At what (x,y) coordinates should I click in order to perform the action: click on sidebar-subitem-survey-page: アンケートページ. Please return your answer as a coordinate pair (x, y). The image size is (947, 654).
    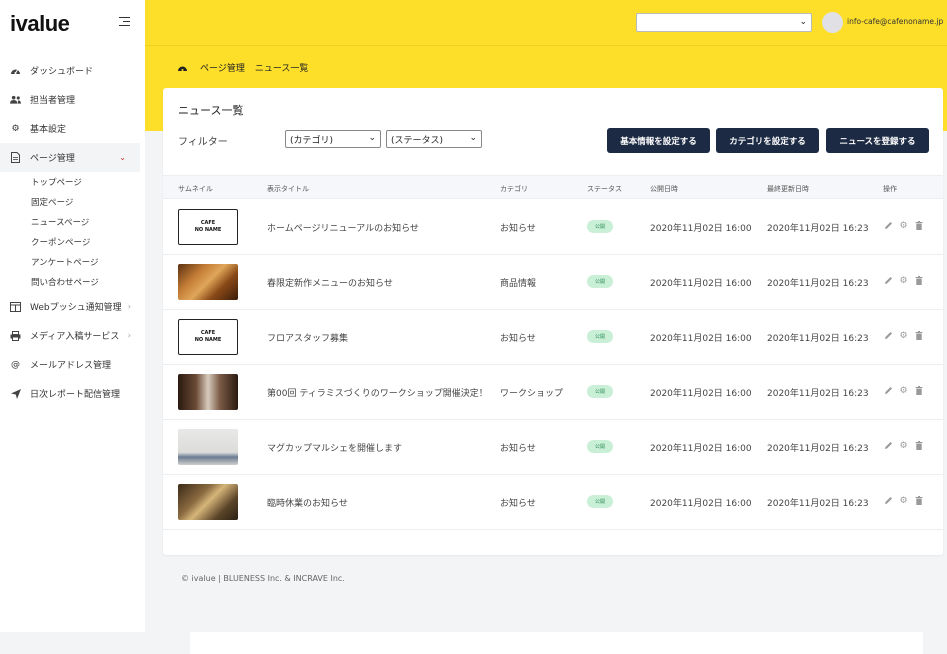
    Looking at the image, I should click on (88, 262).